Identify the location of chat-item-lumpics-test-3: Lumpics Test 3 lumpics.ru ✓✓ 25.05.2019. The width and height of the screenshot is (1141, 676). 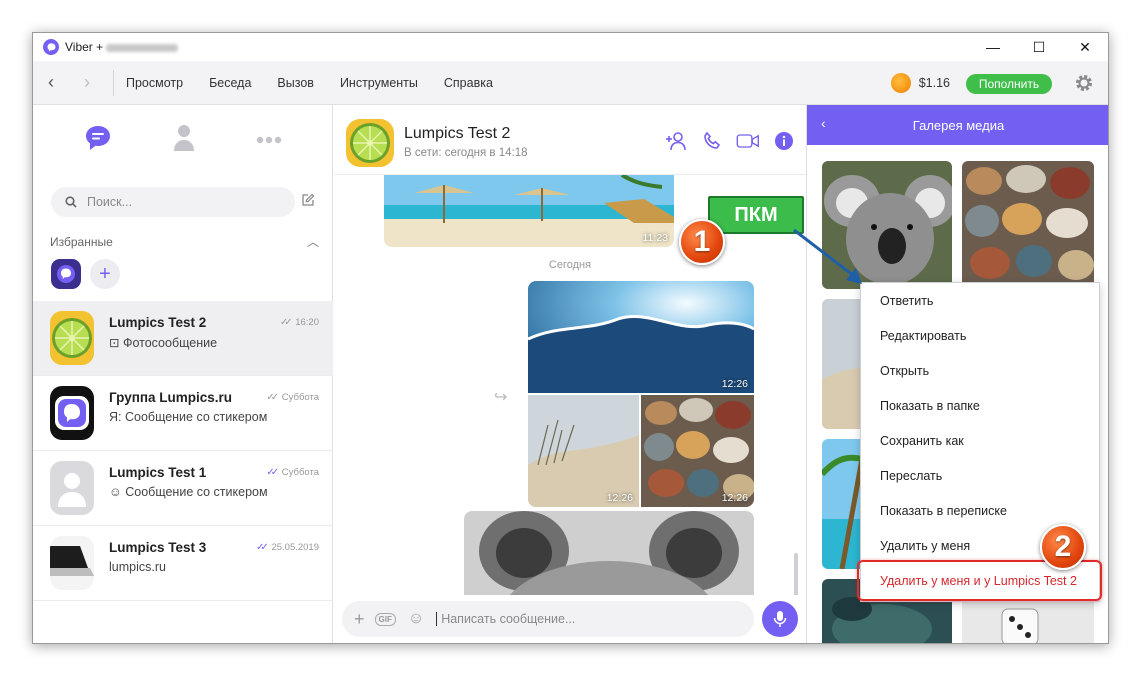
(183, 563).